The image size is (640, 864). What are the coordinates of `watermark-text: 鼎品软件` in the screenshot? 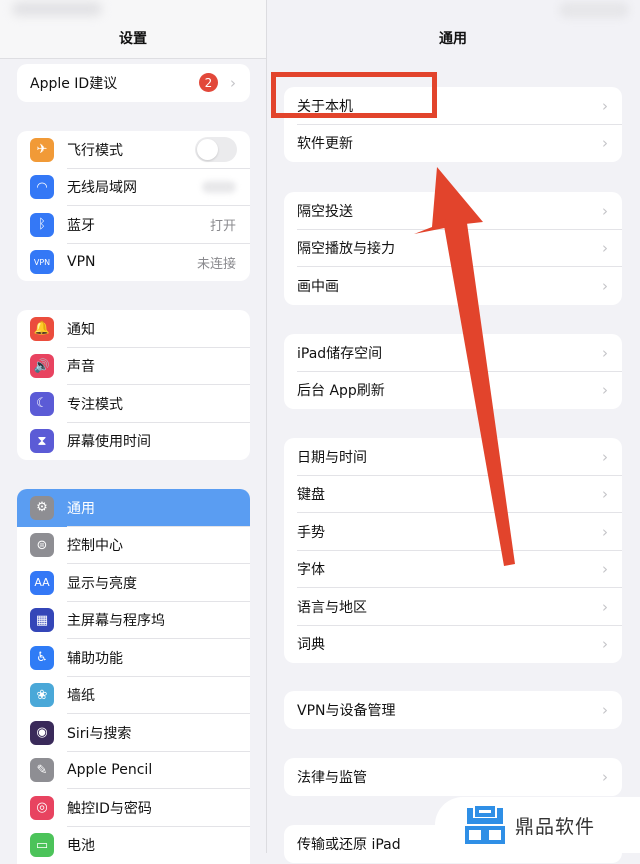 It's located at (555, 825).